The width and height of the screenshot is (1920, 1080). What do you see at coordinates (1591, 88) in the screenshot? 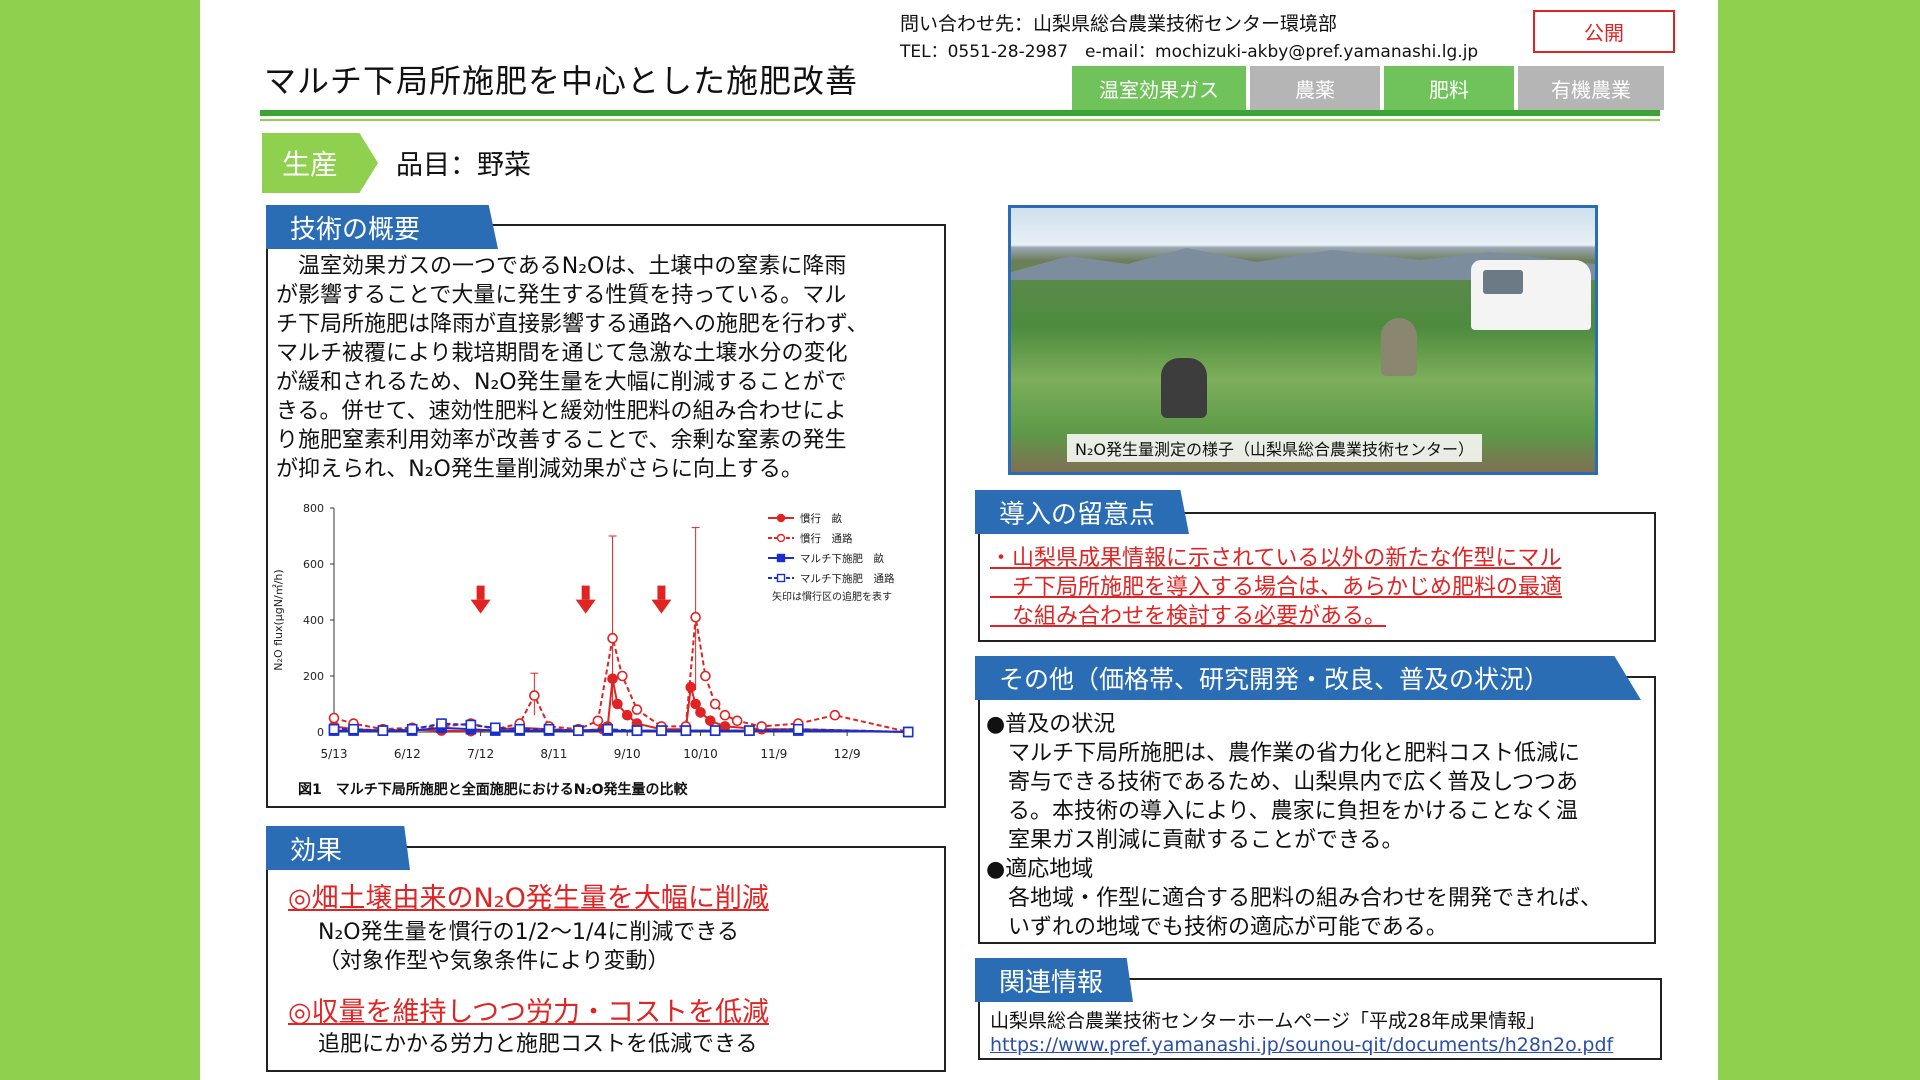
I see `category-tab-organic: 有機農業` at bounding box center [1591, 88].